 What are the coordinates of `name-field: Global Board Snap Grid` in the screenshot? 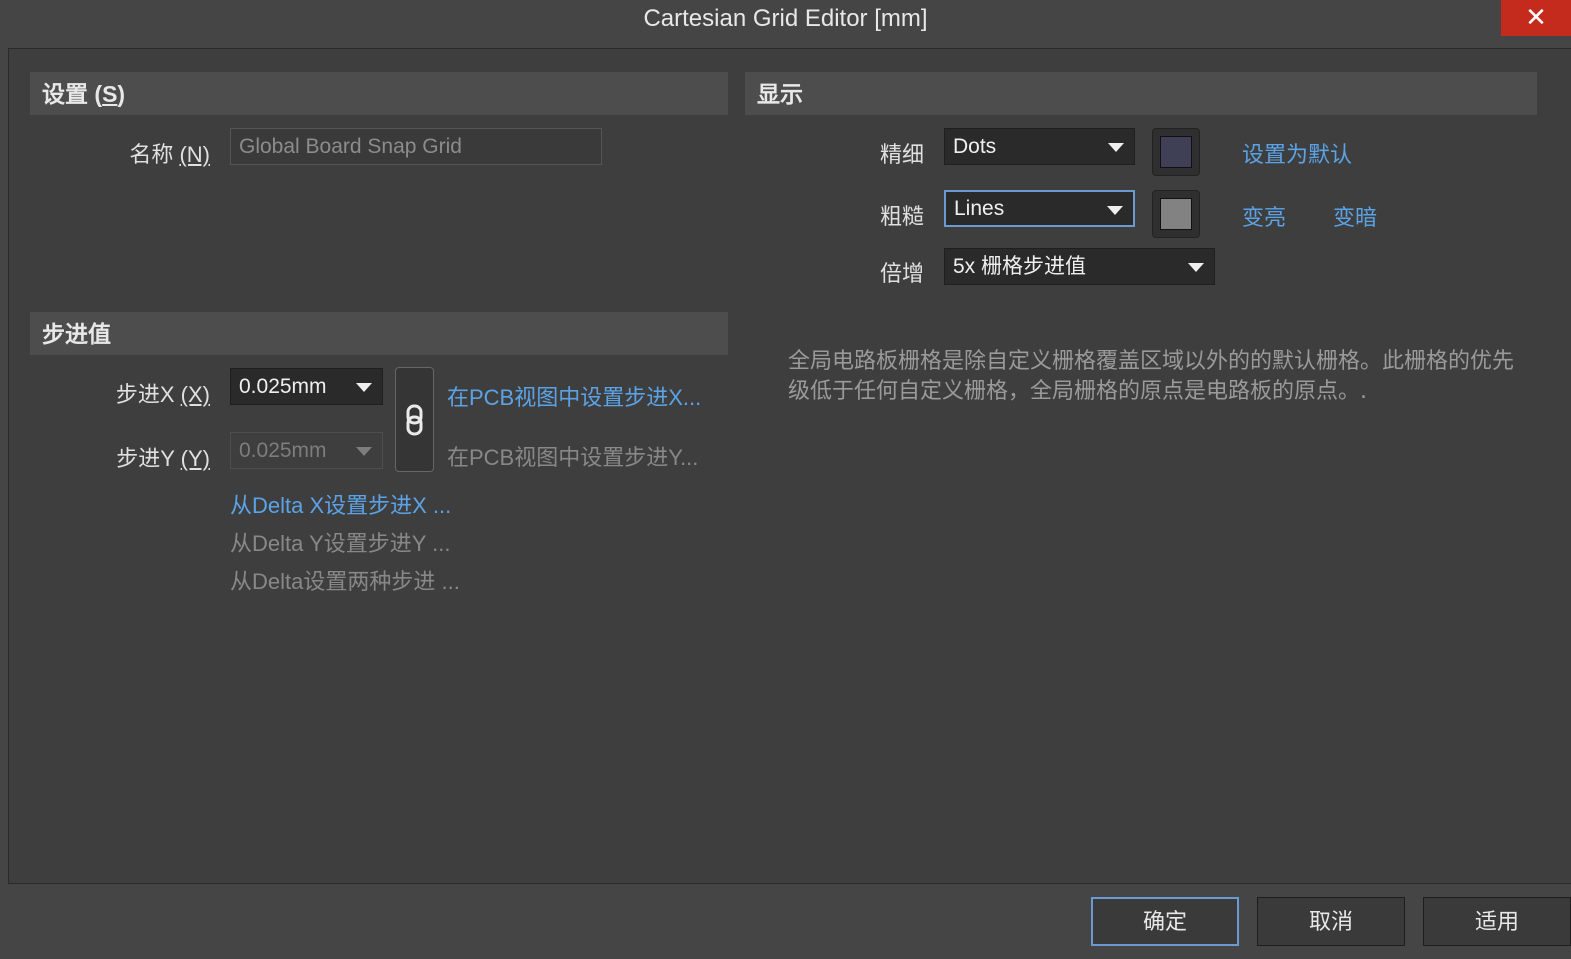 It's located at (416, 146).